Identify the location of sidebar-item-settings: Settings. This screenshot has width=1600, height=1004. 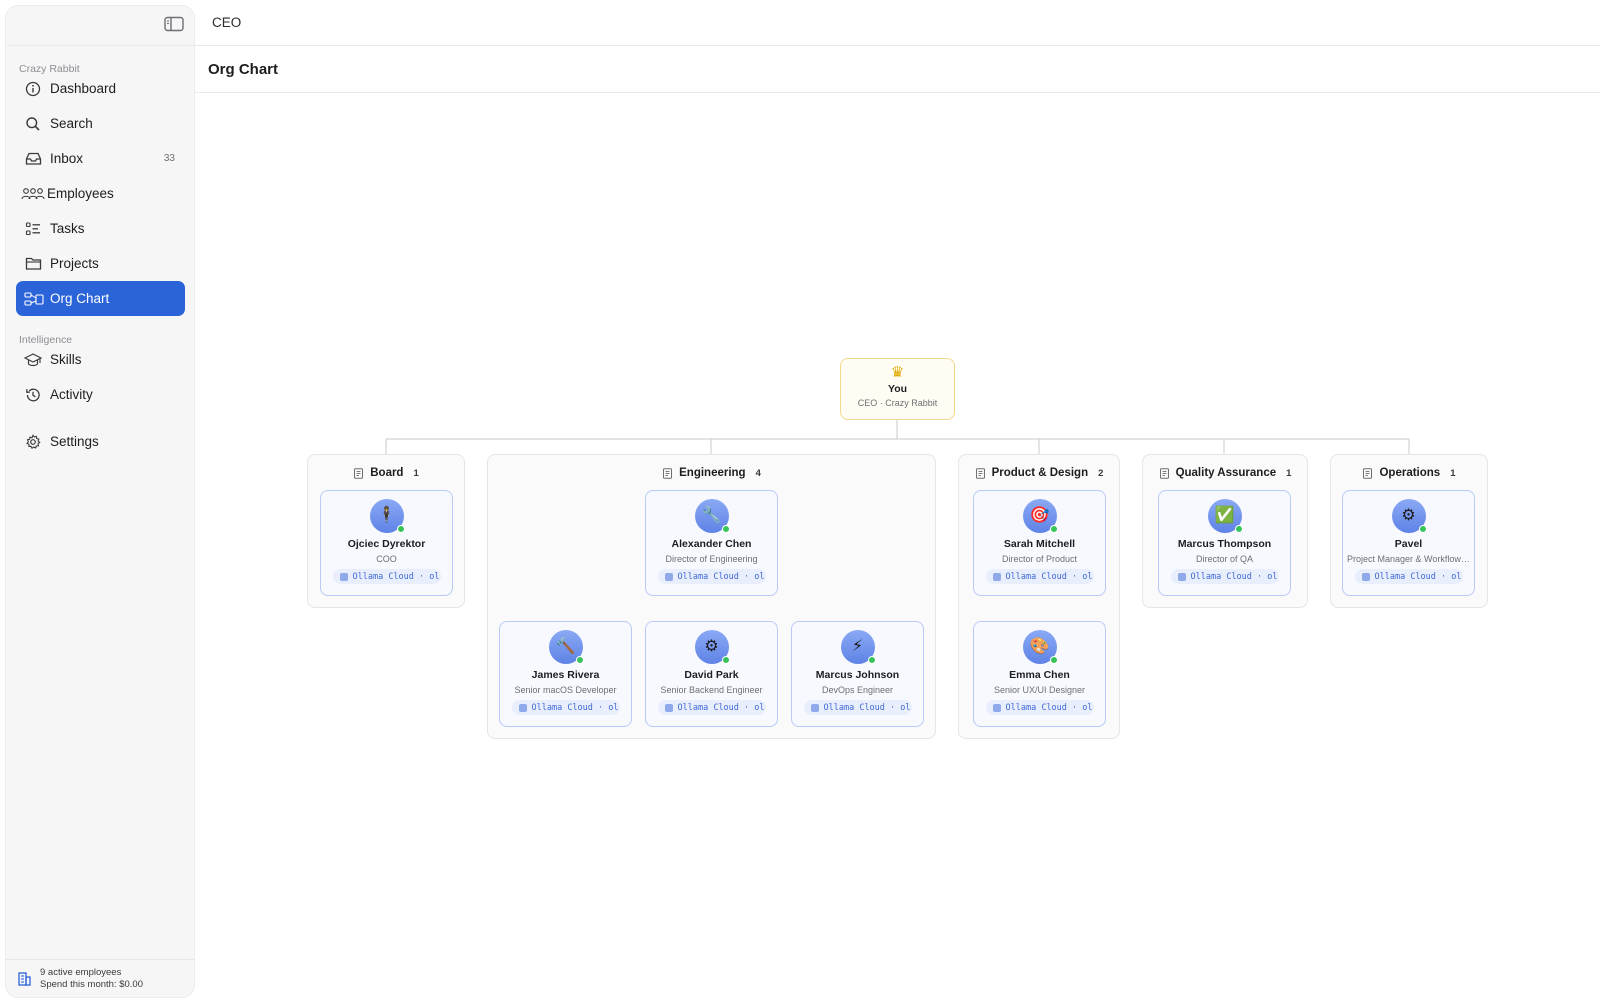
(100, 441).